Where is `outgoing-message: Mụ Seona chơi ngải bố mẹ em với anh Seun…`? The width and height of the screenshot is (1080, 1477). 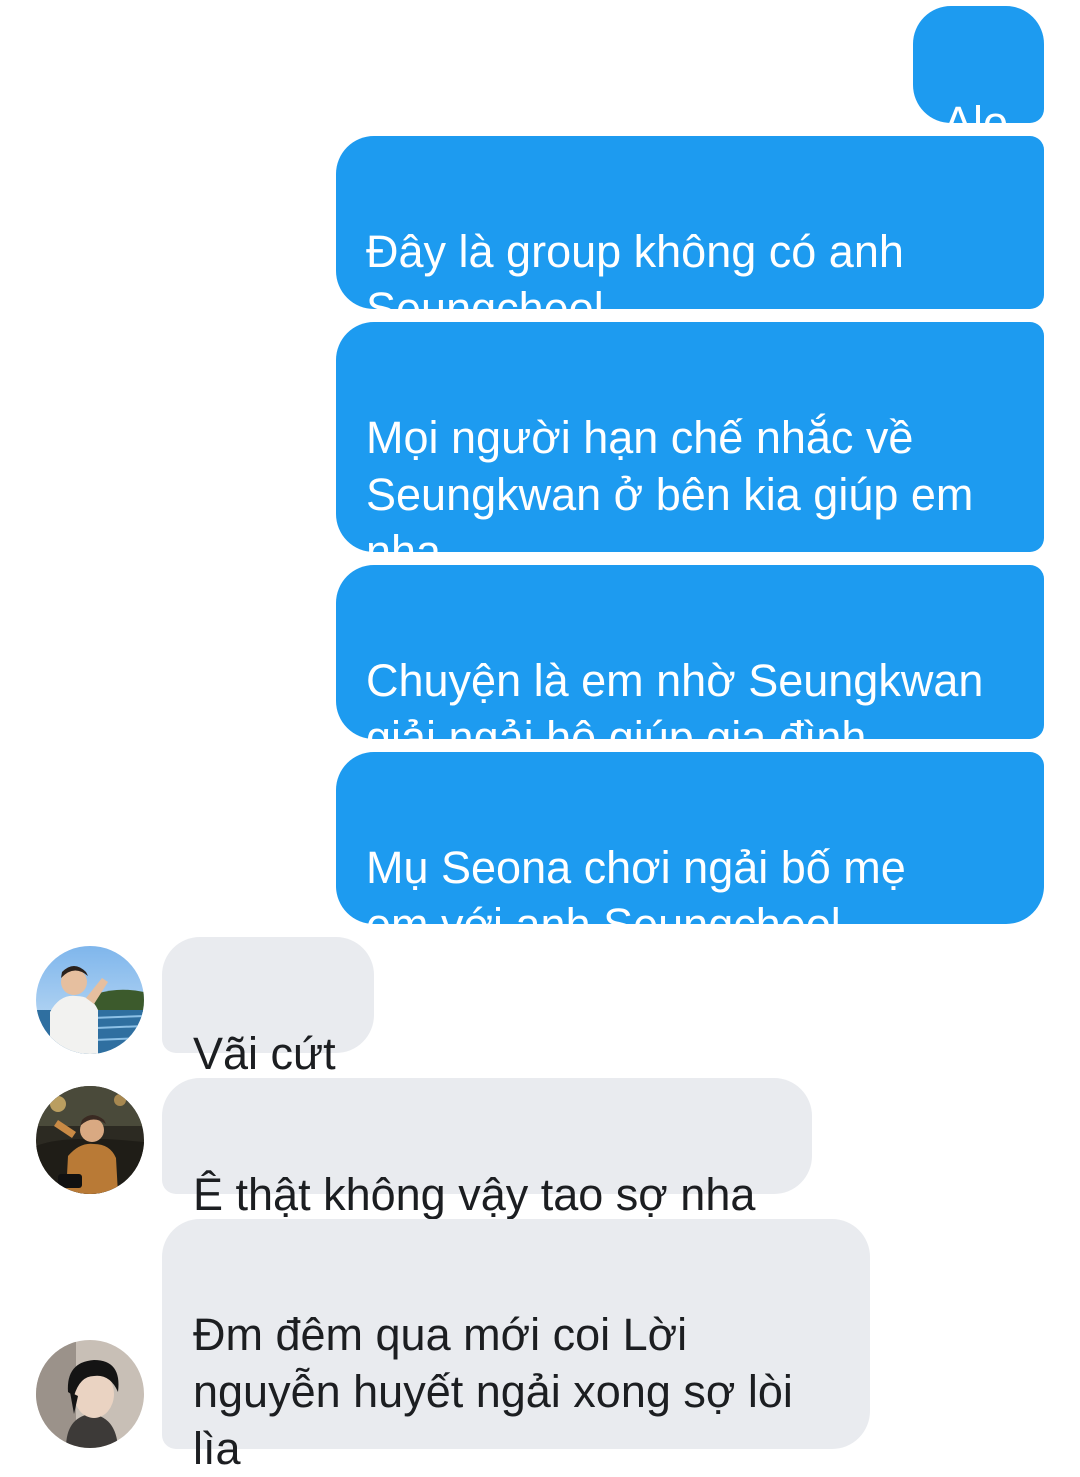 outgoing-message: Mụ Seona chơi ngải bố mẹ em với anh Seun… is located at coordinates (690, 851).